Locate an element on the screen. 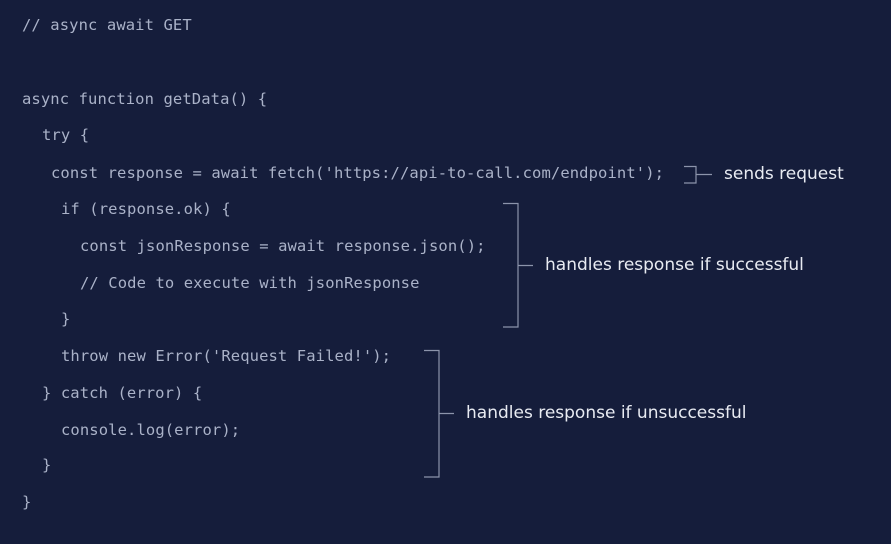  note-handles-success: handles response if successful is located at coordinates (674, 265).